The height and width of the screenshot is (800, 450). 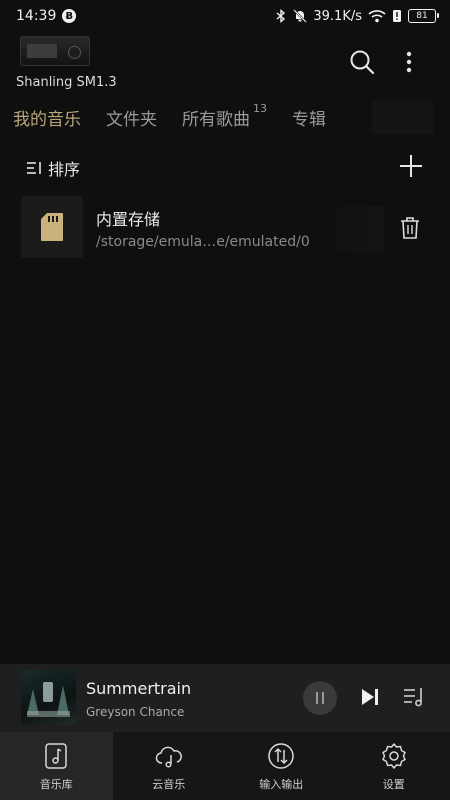 What do you see at coordinates (225, 229) in the screenshot?
I see `storage-list-item: 内置存储 /storage/emula…e/emulated/0` at bounding box center [225, 229].